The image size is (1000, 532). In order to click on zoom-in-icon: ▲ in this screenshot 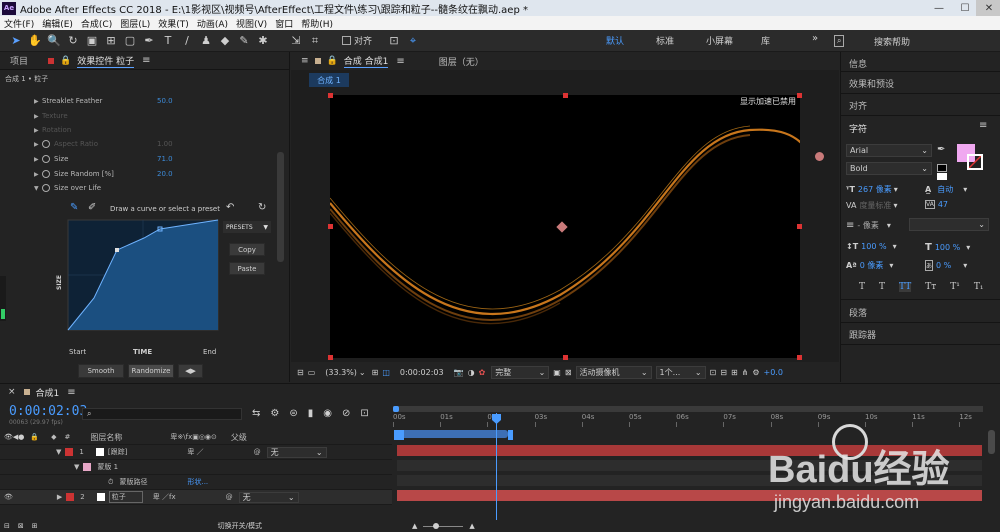, I will do `click(471, 526)`.